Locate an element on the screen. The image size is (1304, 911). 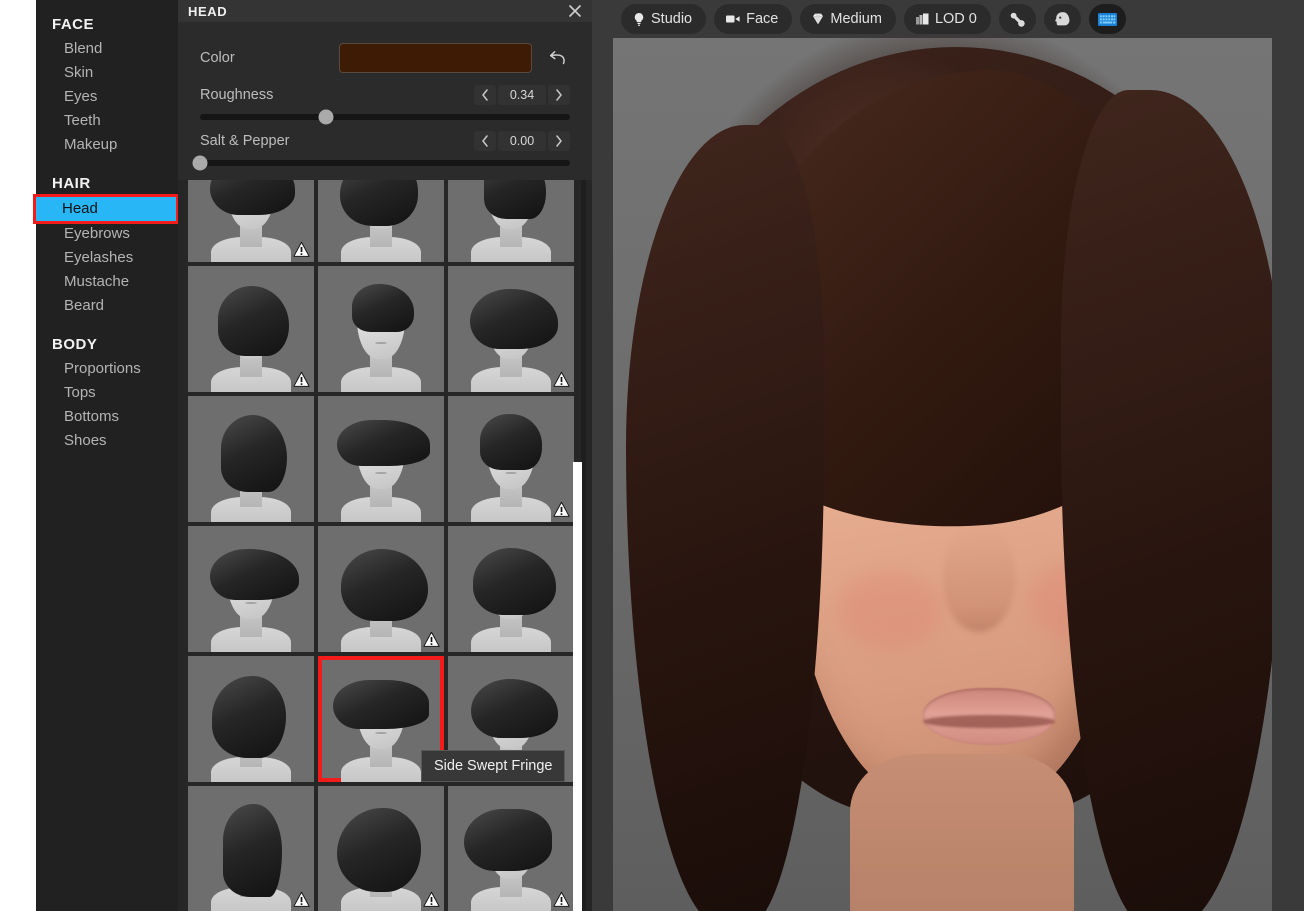
grid-scrollbar-track is located at coordinates (579, 545).